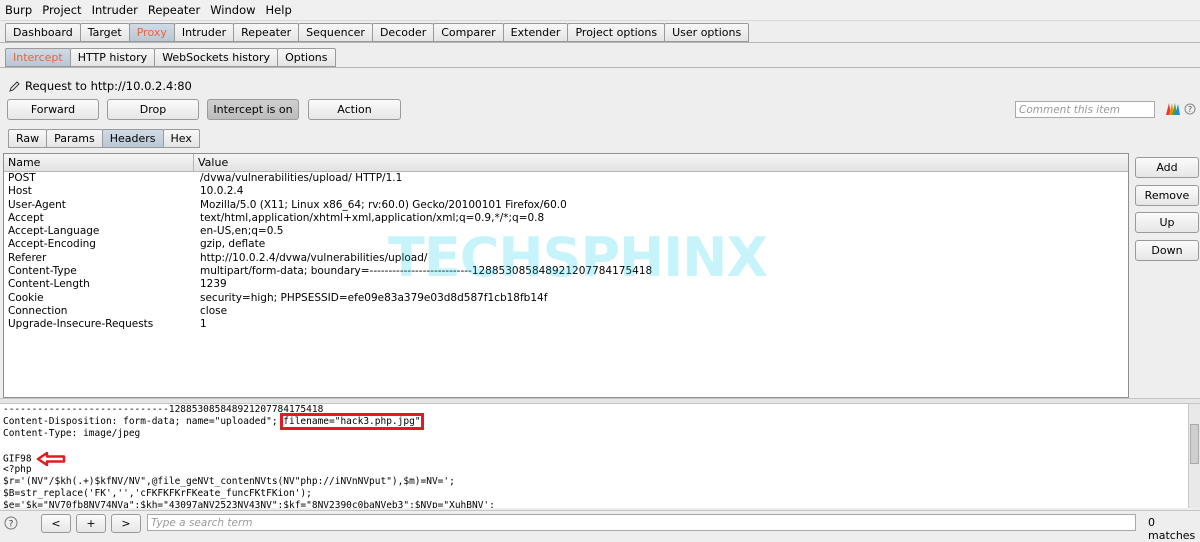 The height and width of the screenshot is (542, 1200). I want to click on tab-target: Target, so click(104, 32).